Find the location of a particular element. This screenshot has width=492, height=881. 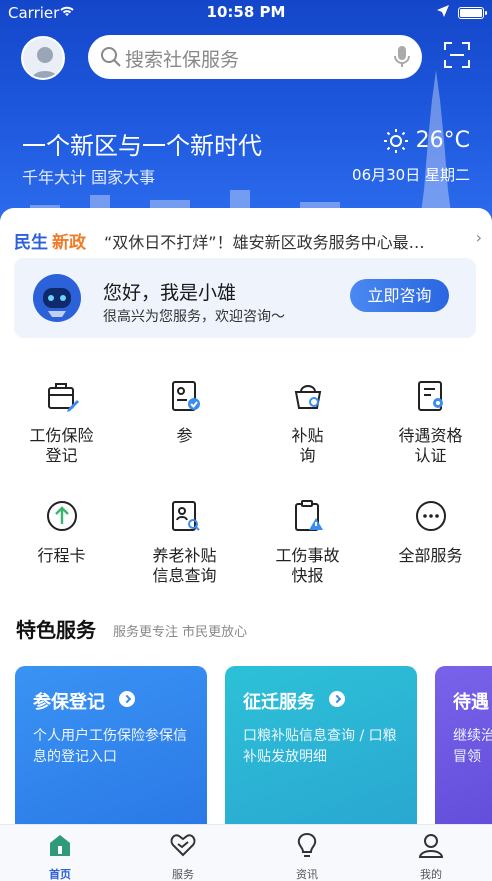

featured-card-relocation: 征迁服务 口粮补贴信息查询 / 口粮补贴发放明细 is located at coordinates (321, 751).